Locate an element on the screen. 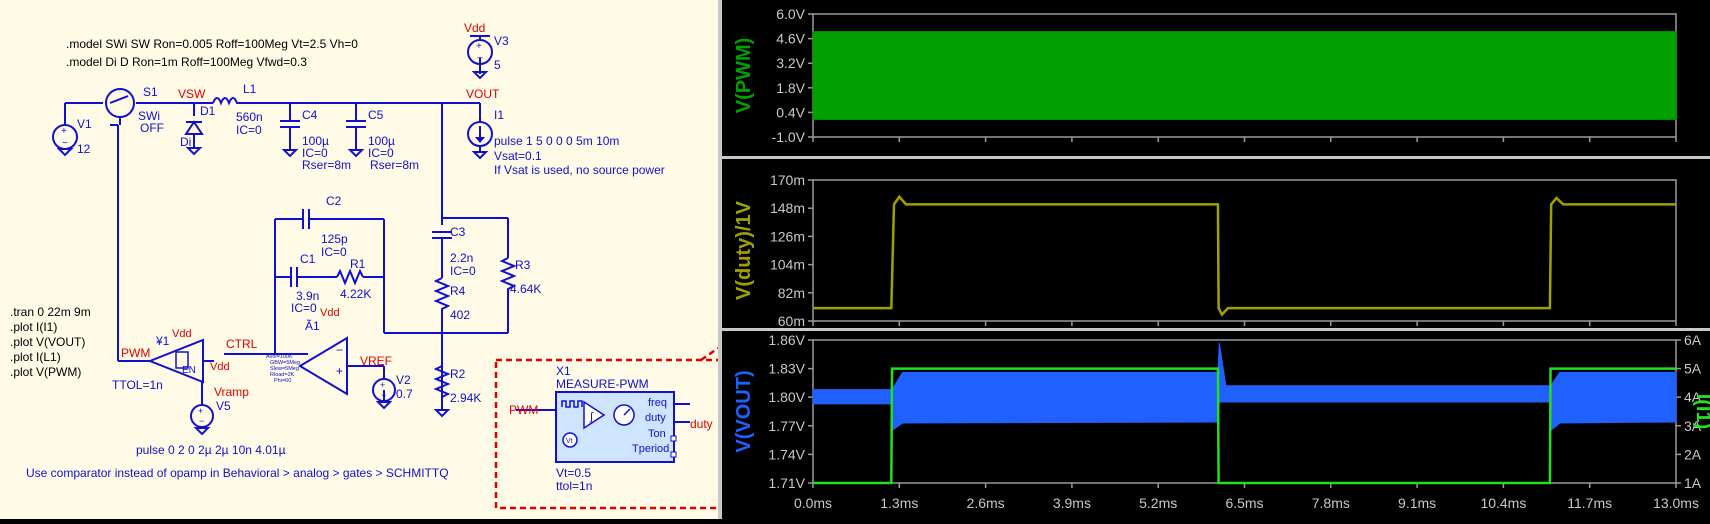 Image resolution: width=1710 pixels, height=524 pixels. a1-vdd-label: Vdd is located at coordinates (330, 313).